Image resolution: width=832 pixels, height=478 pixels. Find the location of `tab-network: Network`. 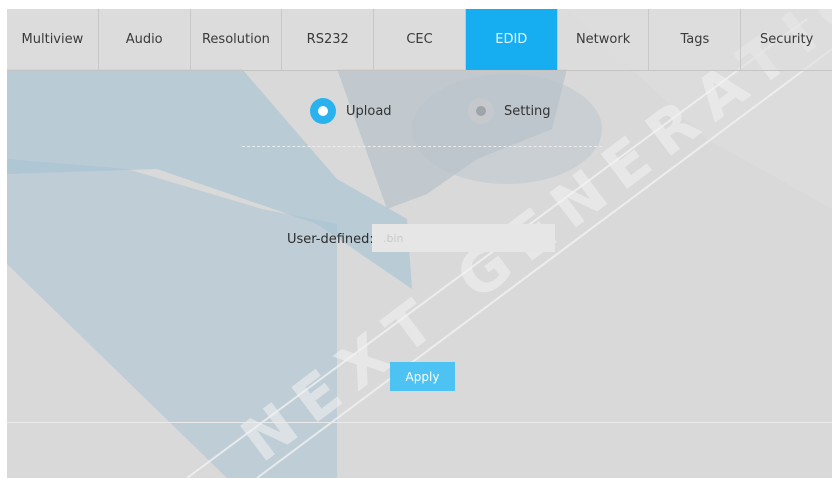

tab-network: Network is located at coordinates (604, 39).